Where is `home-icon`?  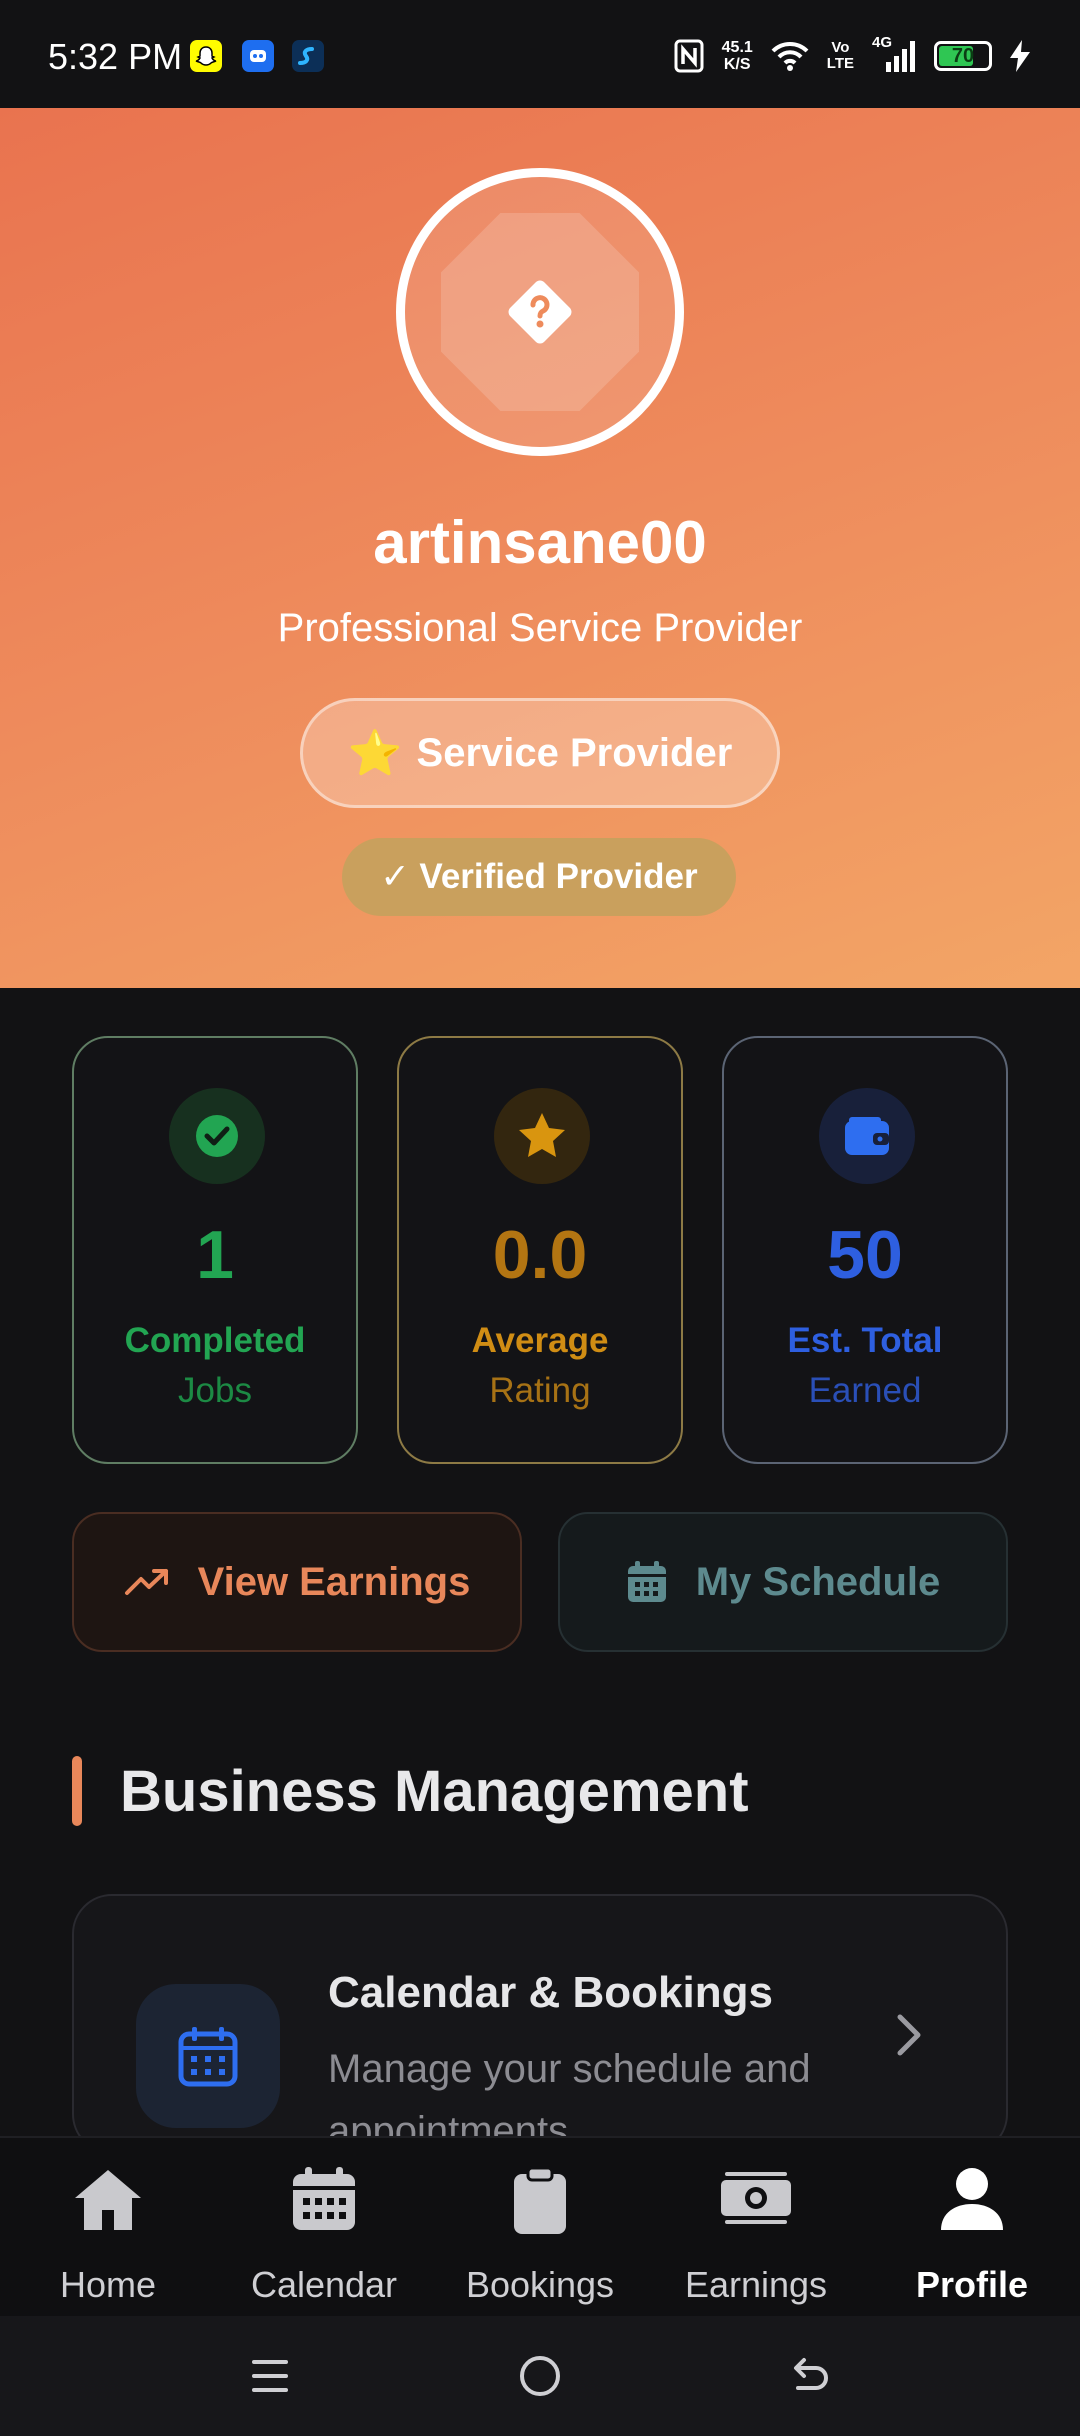
home-icon is located at coordinates (108, 2200).